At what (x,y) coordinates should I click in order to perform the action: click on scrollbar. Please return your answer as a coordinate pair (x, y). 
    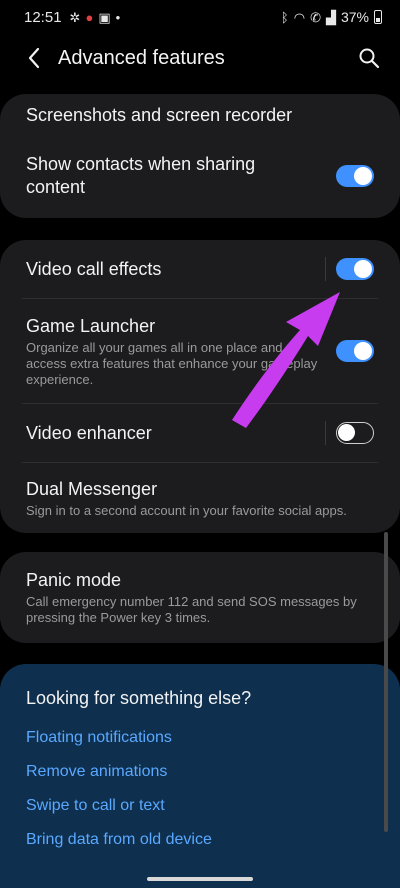
    Looking at the image, I should click on (386, 682).